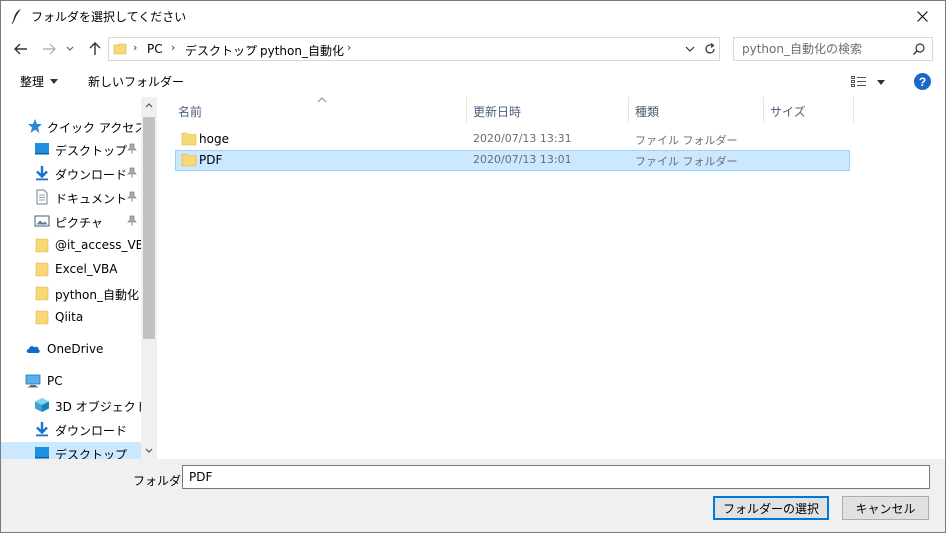 The width and height of the screenshot is (946, 533). What do you see at coordinates (473, 16) in the screenshot?
I see `title-bar: フォルダを選択してください` at bounding box center [473, 16].